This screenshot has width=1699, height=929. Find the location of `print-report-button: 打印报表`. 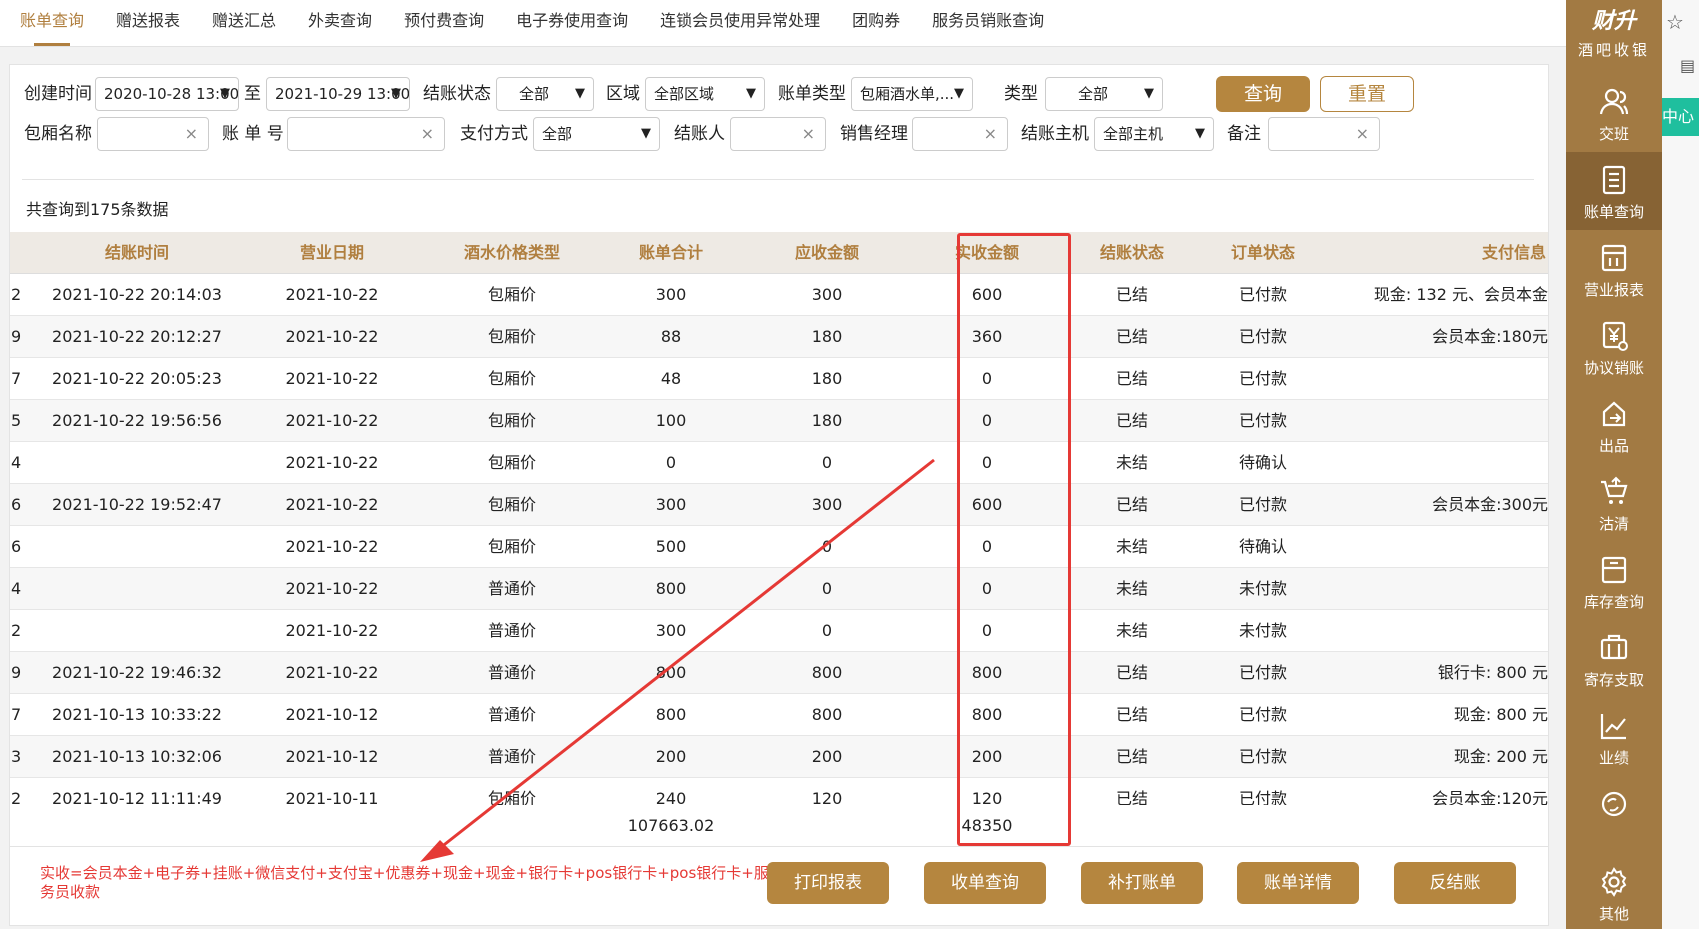

print-report-button: 打印报表 is located at coordinates (828, 883).